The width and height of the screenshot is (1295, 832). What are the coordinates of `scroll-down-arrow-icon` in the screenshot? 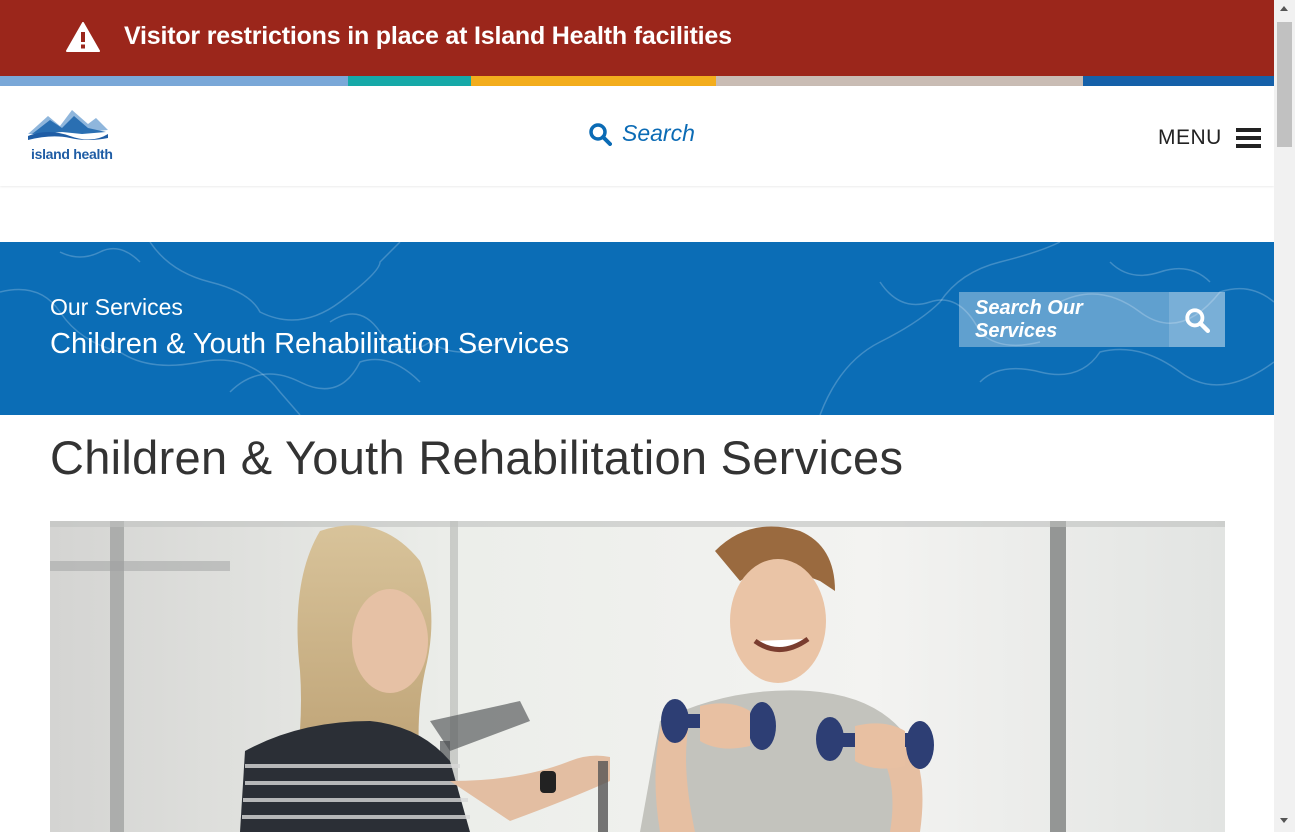 It's located at (1284, 820).